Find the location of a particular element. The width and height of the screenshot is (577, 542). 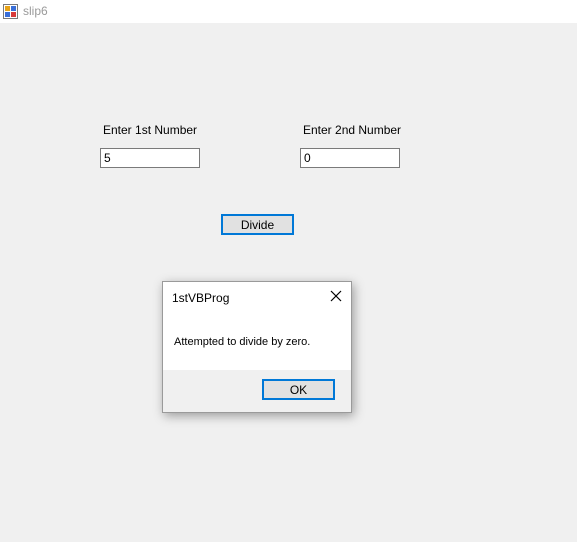

dialog-title: 1stVBProg is located at coordinates (201, 298).